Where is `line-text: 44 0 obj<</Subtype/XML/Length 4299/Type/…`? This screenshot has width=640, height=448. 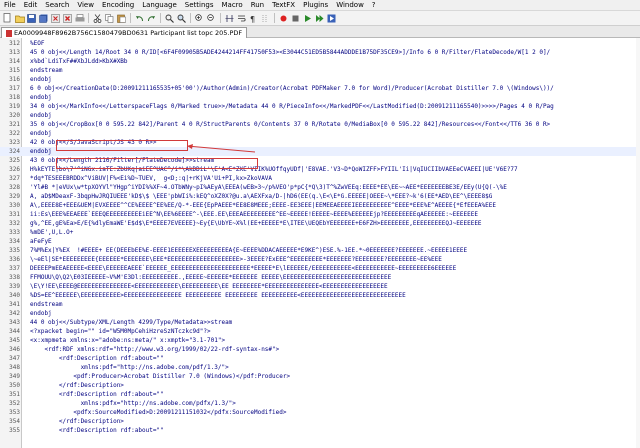
line-text: 44 0 obj<</Subtype/XML/Length 4299/Type/… is located at coordinates (332, 322).